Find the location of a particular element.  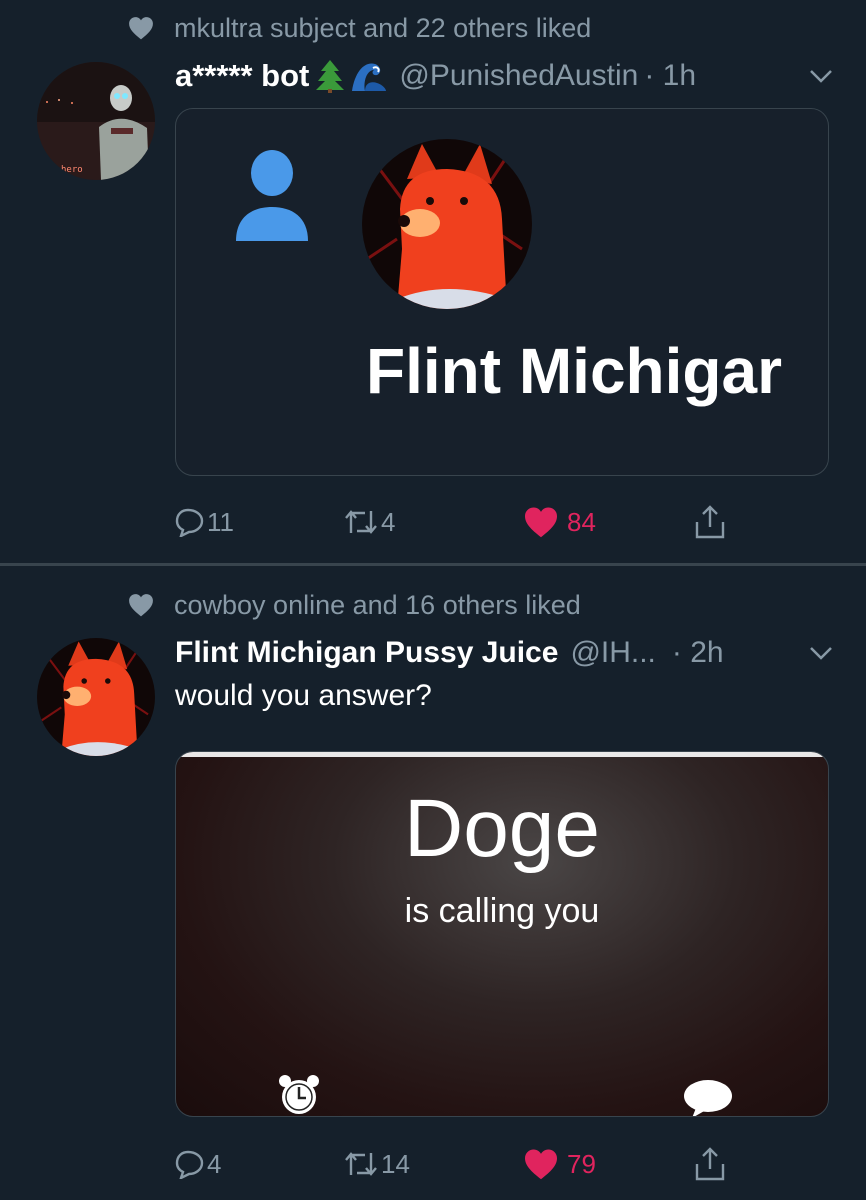

tweet-text: would you answer? is located at coordinates (303, 695).